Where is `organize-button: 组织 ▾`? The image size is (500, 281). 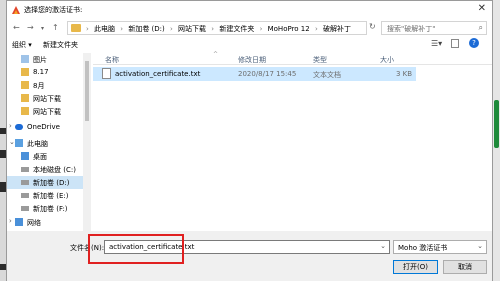
organize-button: 组织 ▾ is located at coordinates (22, 45).